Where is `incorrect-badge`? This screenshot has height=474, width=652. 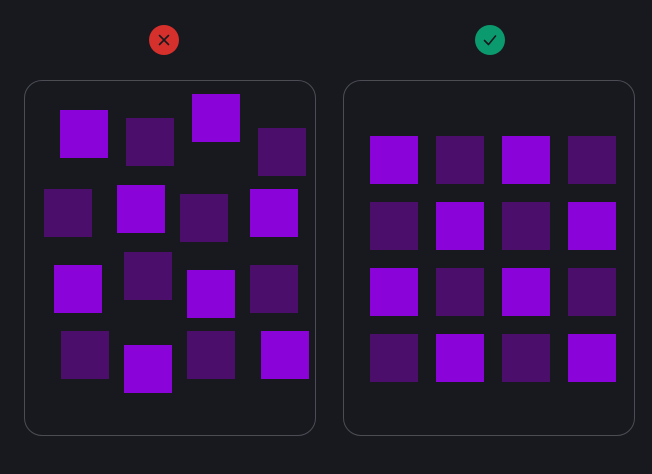
incorrect-badge is located at coordinates (164, 40).